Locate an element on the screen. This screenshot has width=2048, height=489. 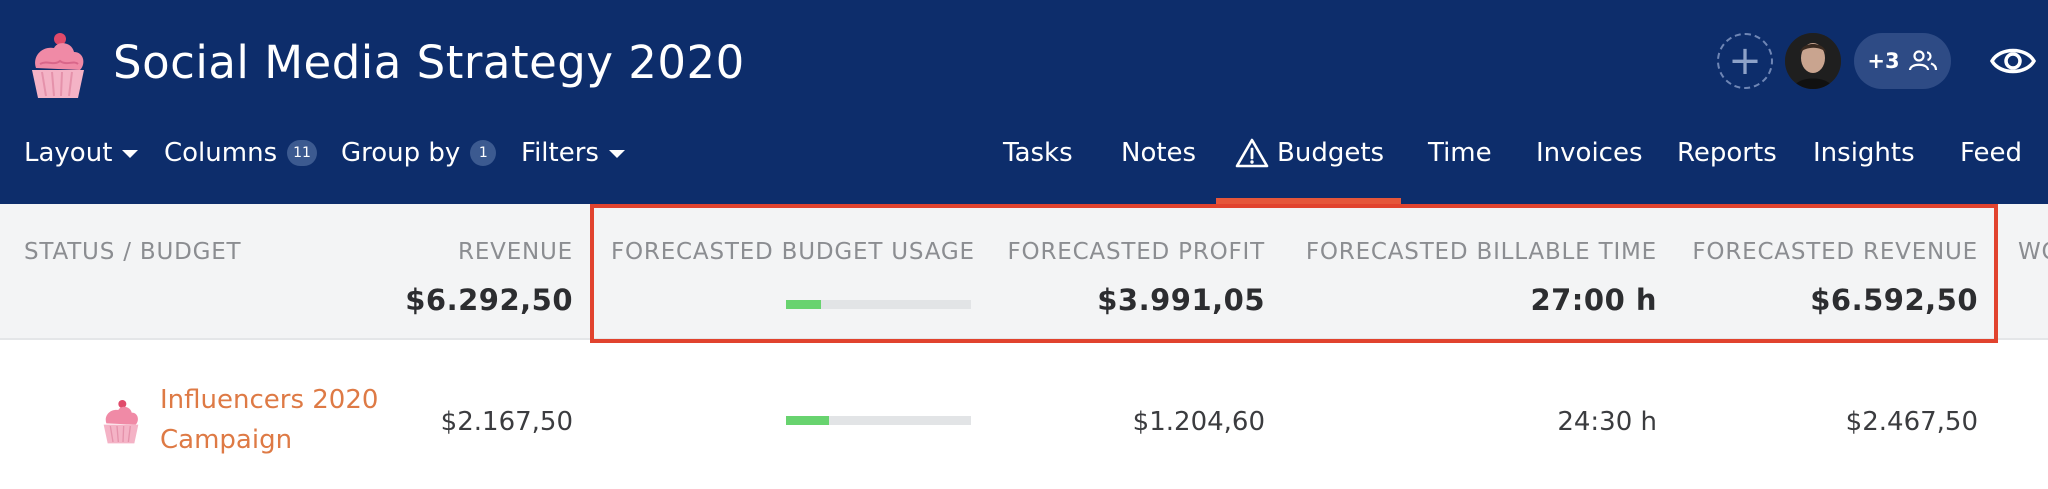
tab-label: Time is located at coordinates (1460, 153).